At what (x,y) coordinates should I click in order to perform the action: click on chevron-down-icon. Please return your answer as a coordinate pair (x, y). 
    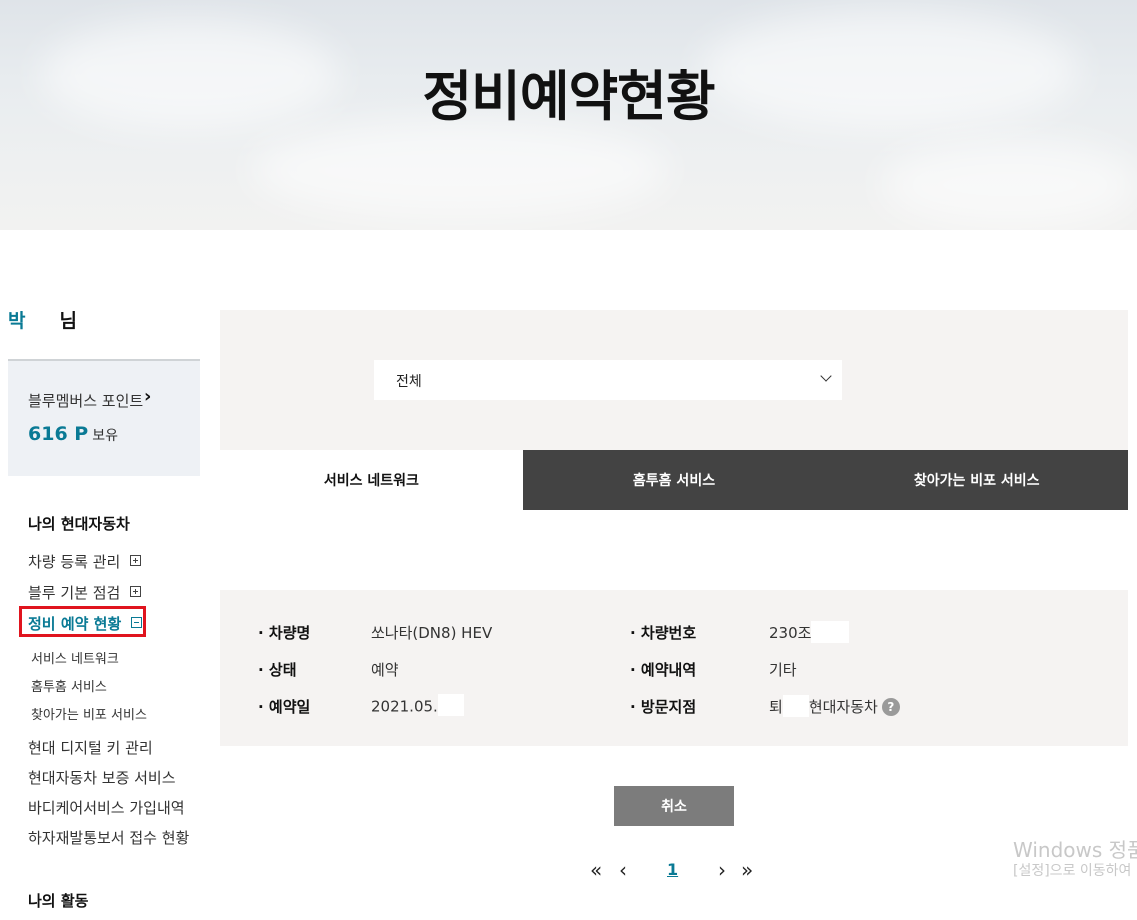
    Looking at the image, I should click on (826, 376).